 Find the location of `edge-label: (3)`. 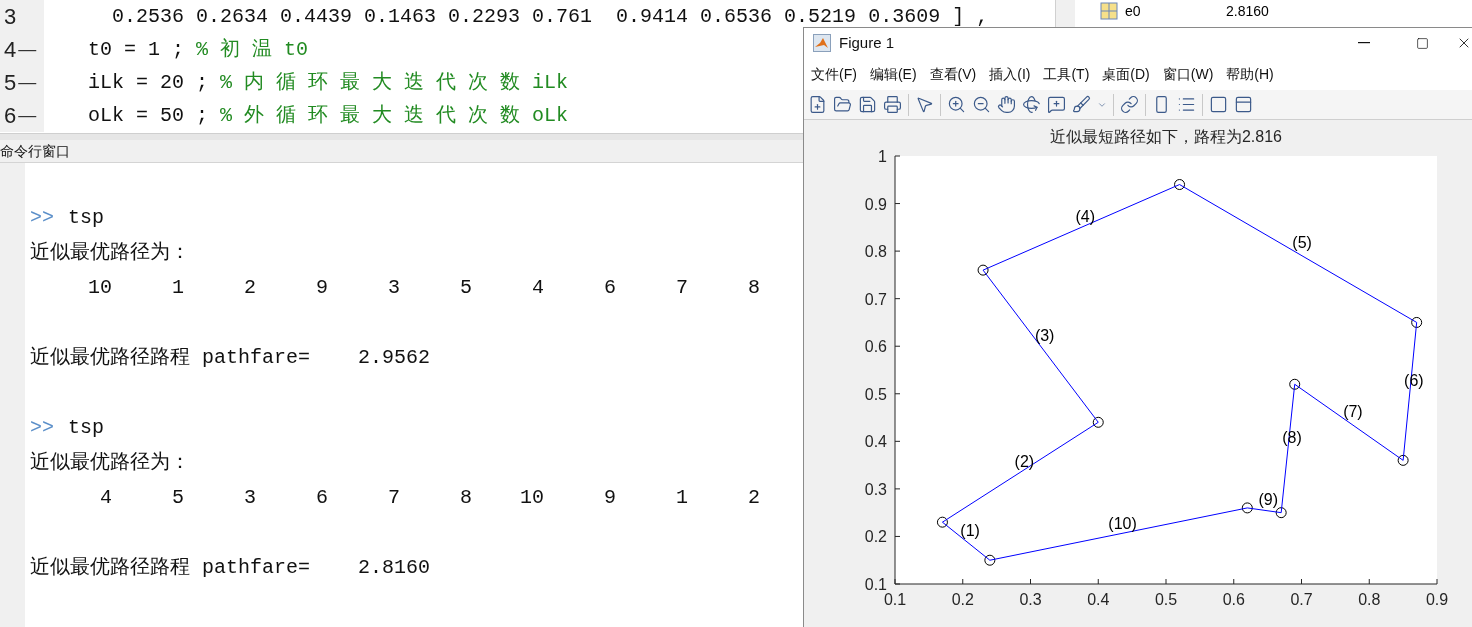

edge-label: (3) is located at coordinates (1044, 336).